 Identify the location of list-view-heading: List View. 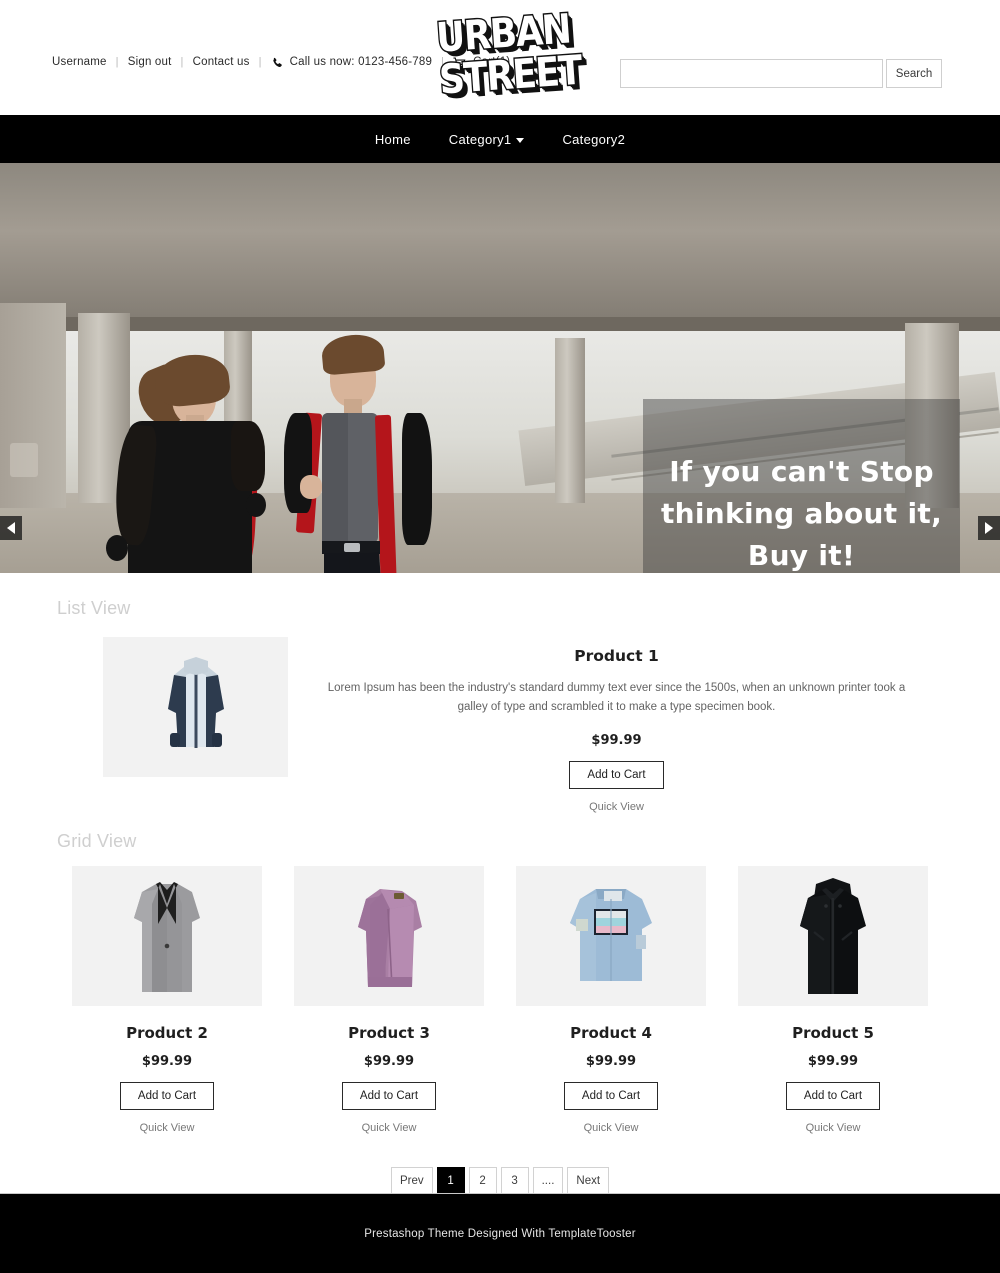
(94, 608).